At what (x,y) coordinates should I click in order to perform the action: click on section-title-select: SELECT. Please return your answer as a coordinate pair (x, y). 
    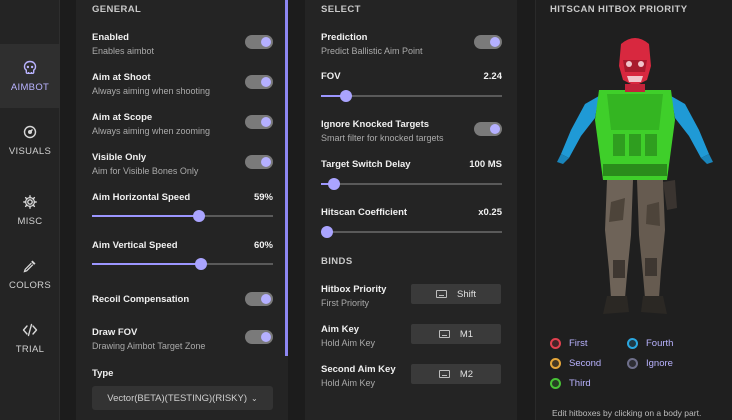
    Looking at the image, I should click on (341, 9).